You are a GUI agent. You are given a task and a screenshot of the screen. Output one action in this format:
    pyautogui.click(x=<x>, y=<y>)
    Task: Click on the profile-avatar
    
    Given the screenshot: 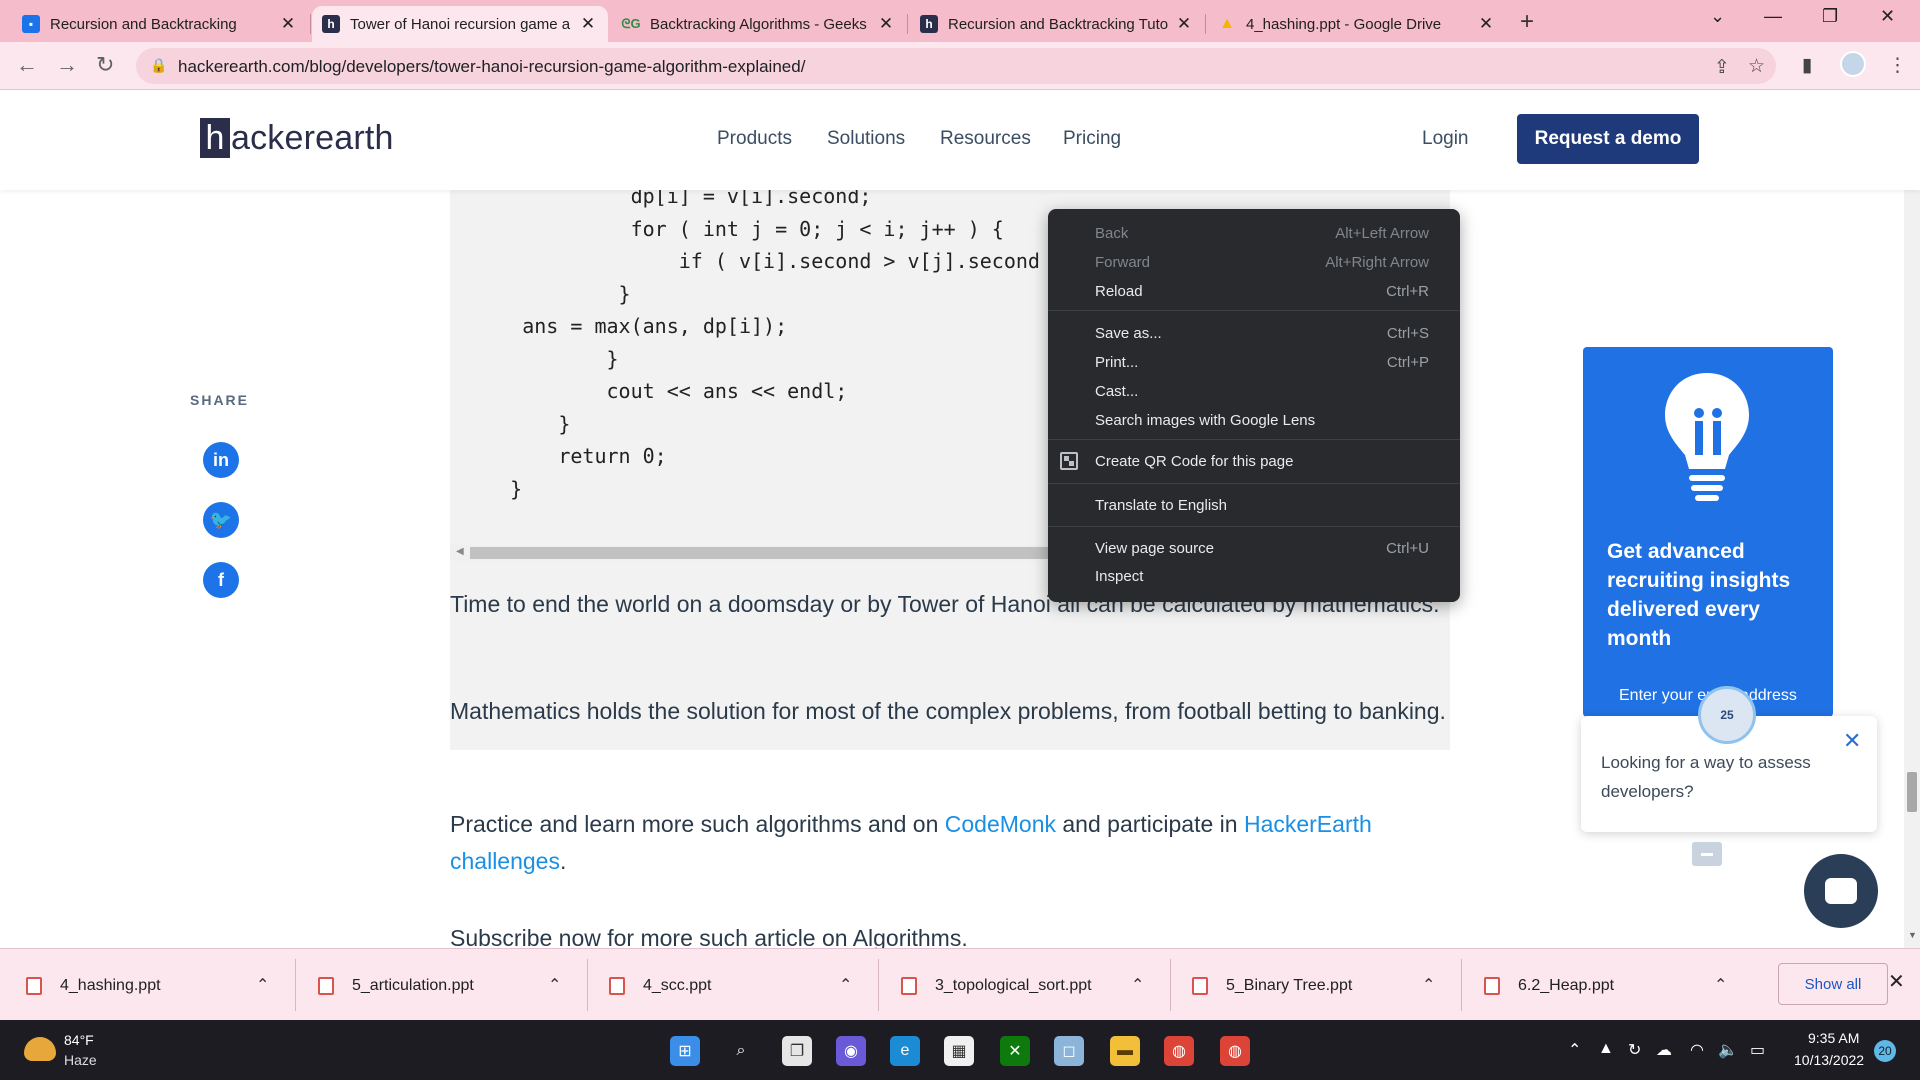 What is the action you would take?
    pyautogui.click(x=1853, y=64)
    